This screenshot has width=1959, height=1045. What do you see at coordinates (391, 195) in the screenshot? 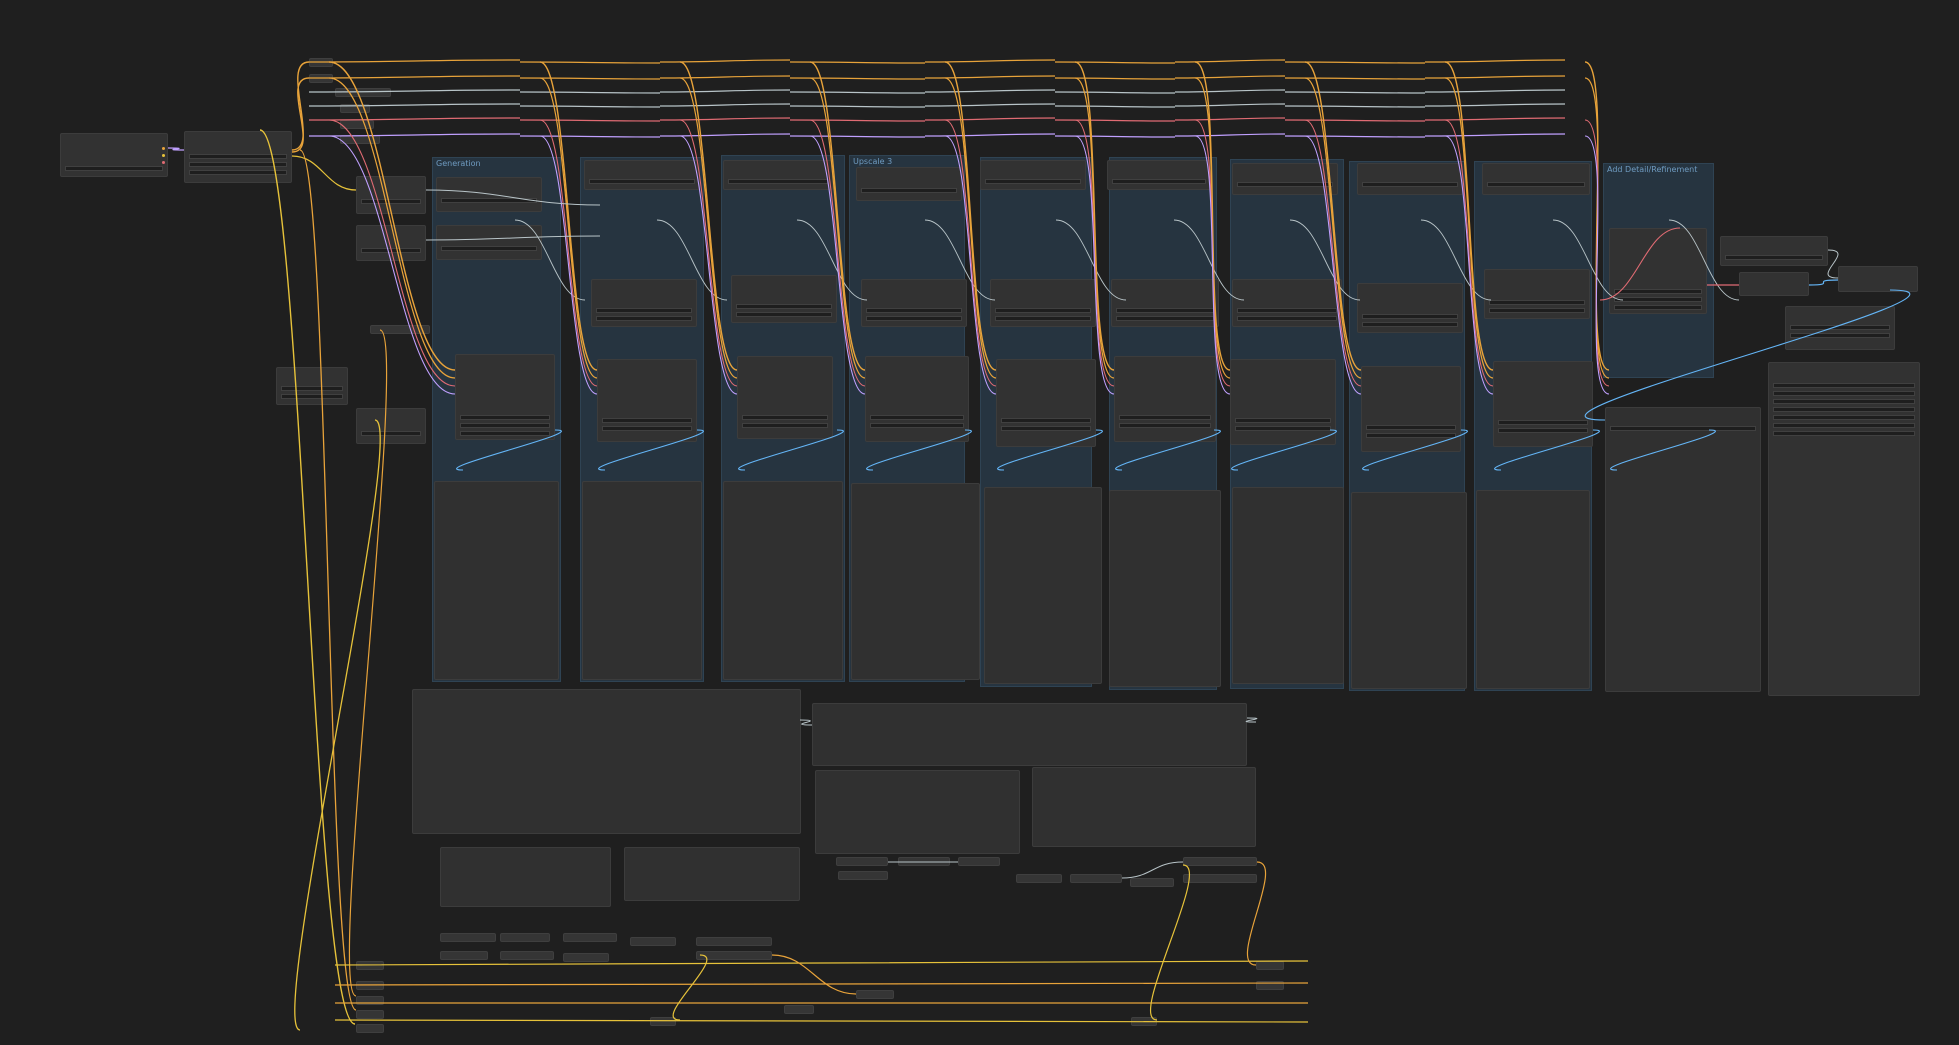
I see `positive-prompt-node` at bounding box center [391, 195].